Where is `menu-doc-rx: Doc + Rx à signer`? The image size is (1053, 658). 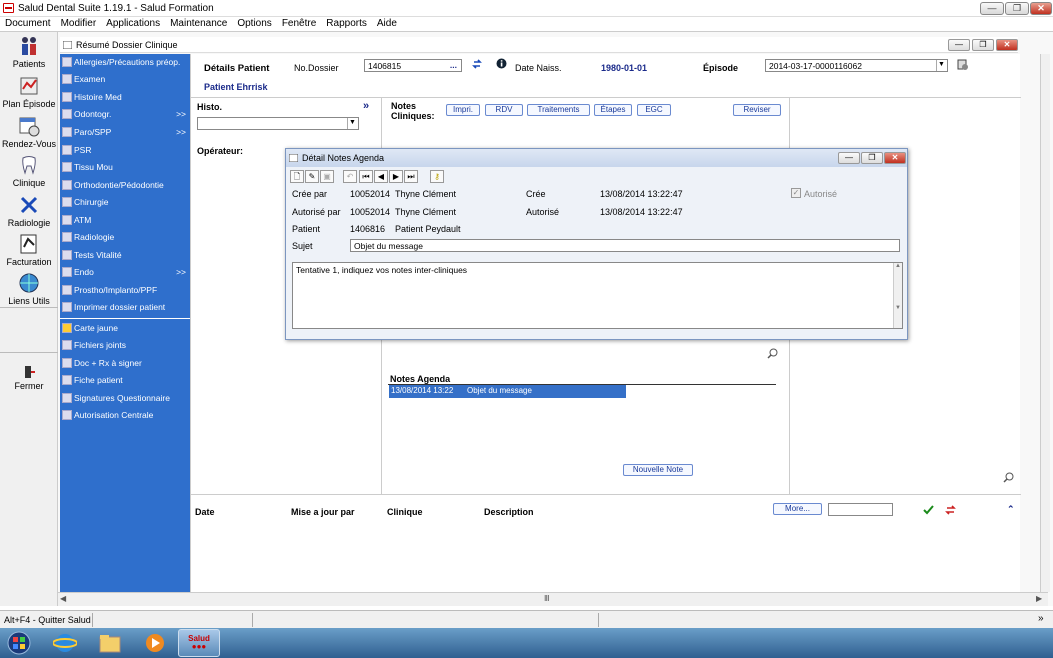 menu-doc-rx: Doc + Rx à signer is located at coordinates (125, 363).